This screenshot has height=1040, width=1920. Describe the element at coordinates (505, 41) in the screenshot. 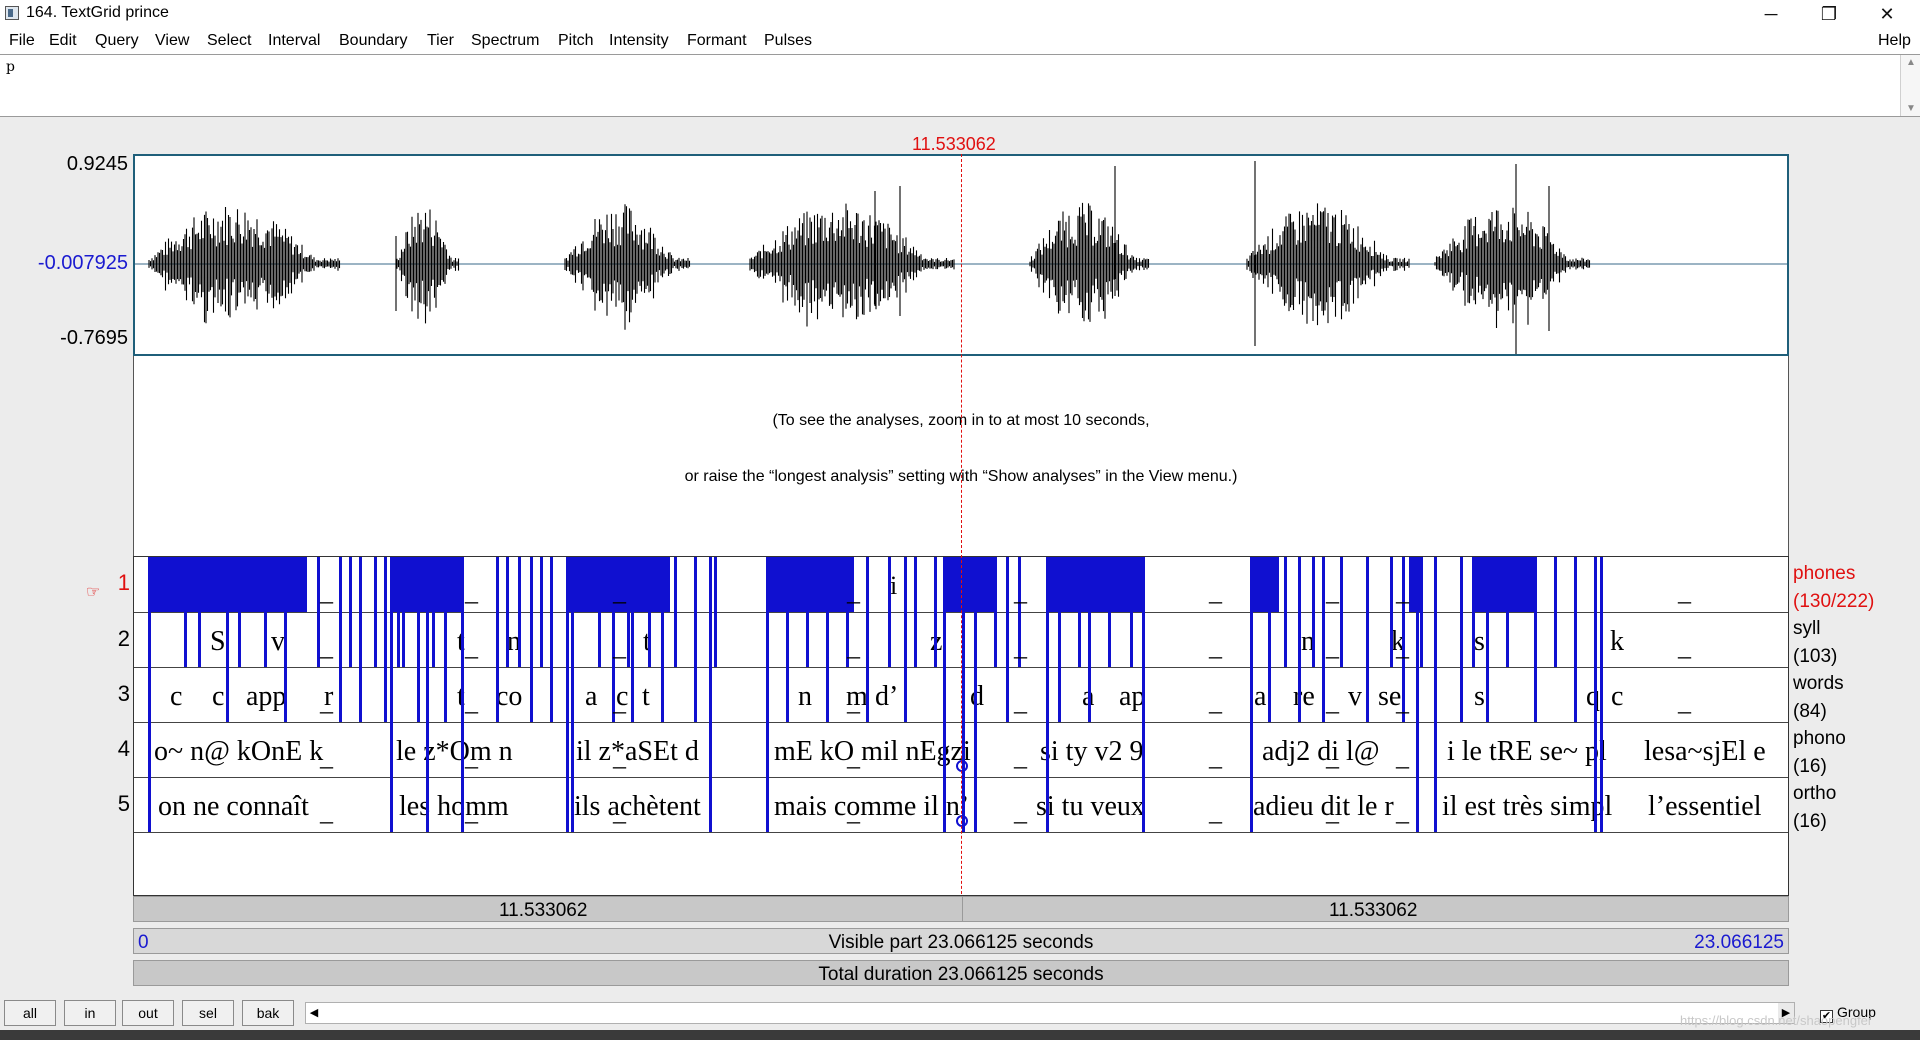

I see `menu-spectrum: Spectrum` at that location.